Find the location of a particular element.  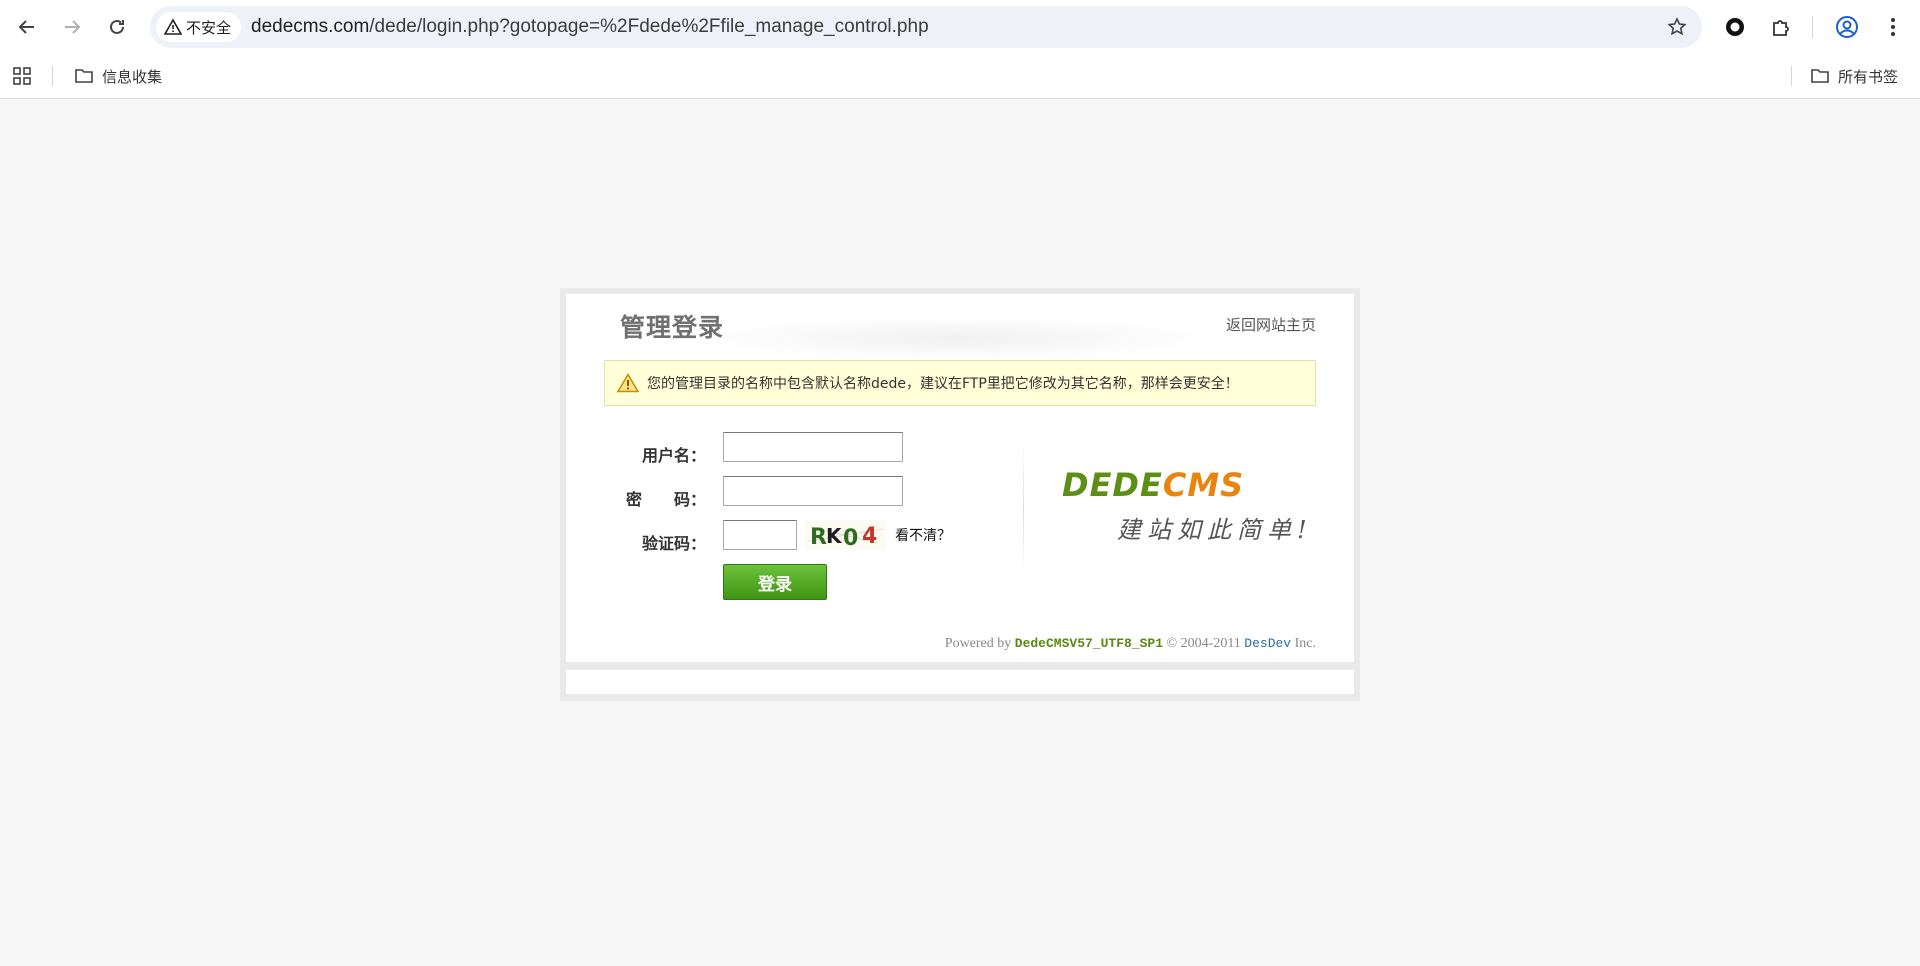

captcha-glyphs: R K 0 4 is located at coordinates (846, 536).